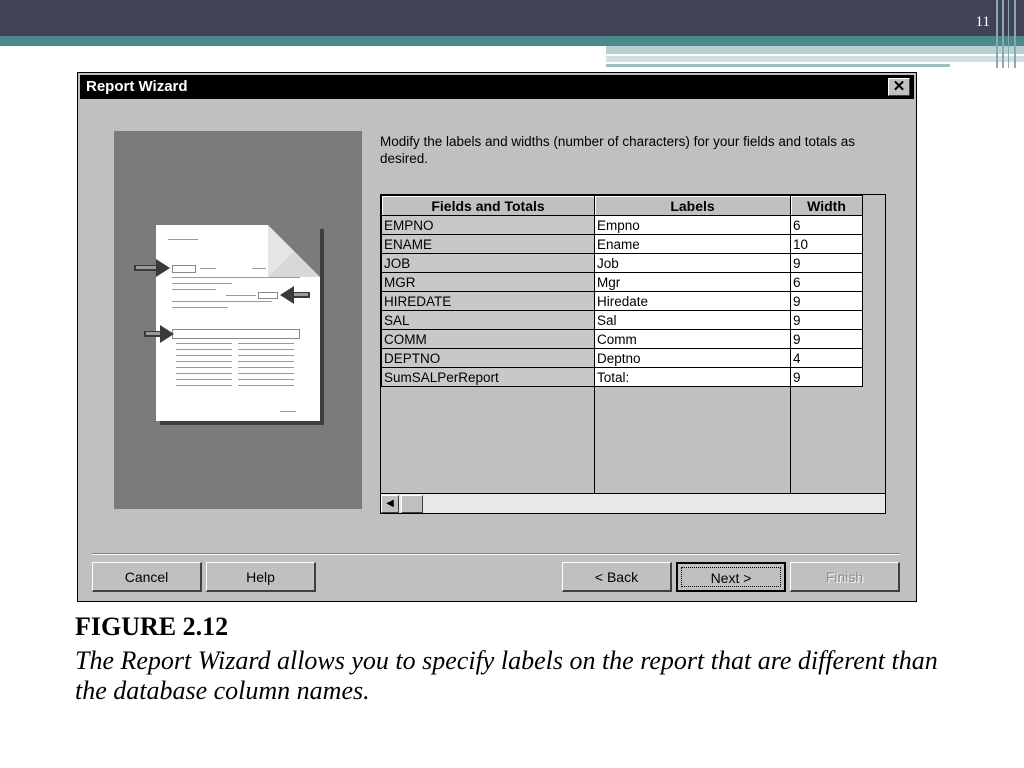 The width and height of the screenshot is (1024, 768). I want to click on close-icon: ✕, so click(899, 86).